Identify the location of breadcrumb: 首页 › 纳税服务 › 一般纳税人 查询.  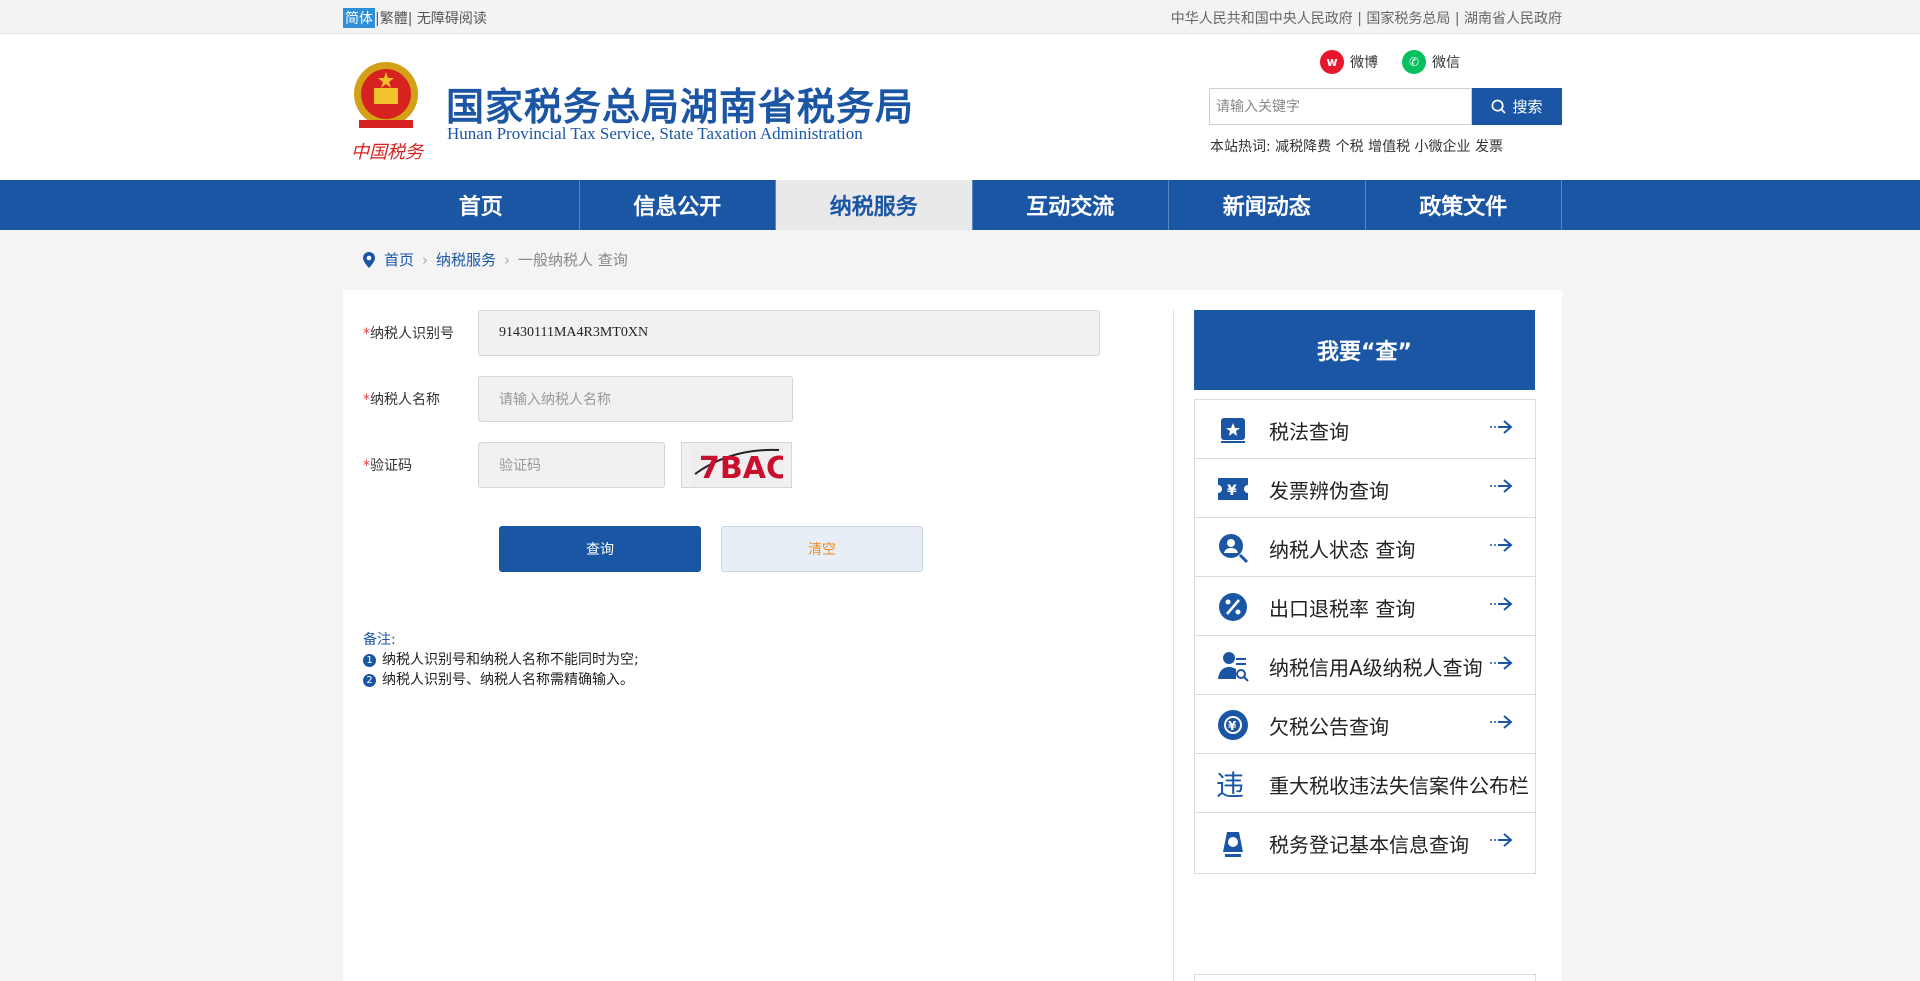
(495, 259).